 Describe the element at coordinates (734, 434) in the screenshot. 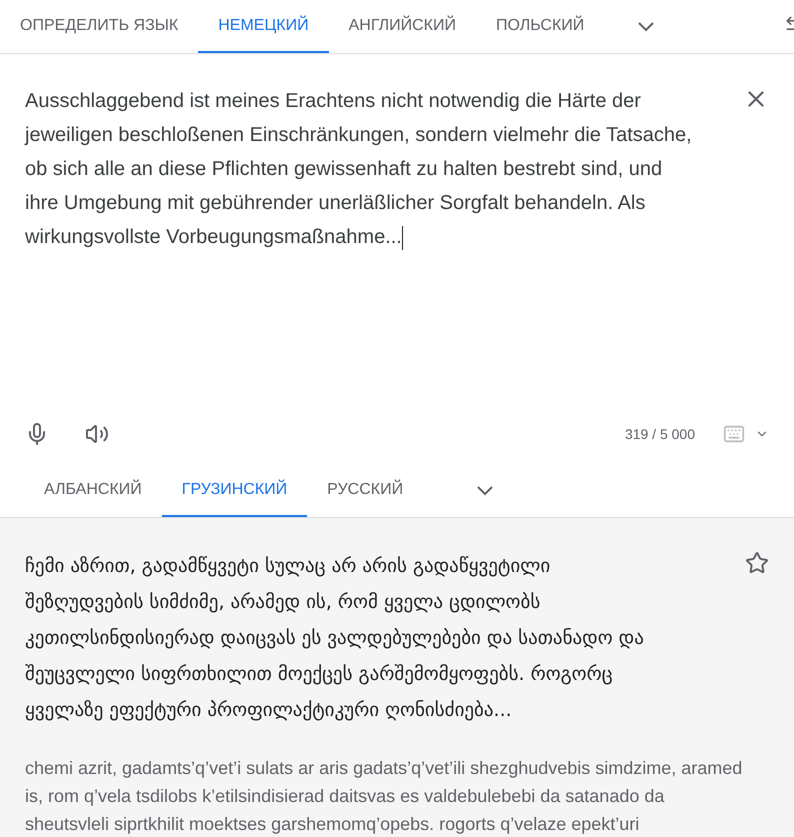

I see `keyboard-icon` at that location.